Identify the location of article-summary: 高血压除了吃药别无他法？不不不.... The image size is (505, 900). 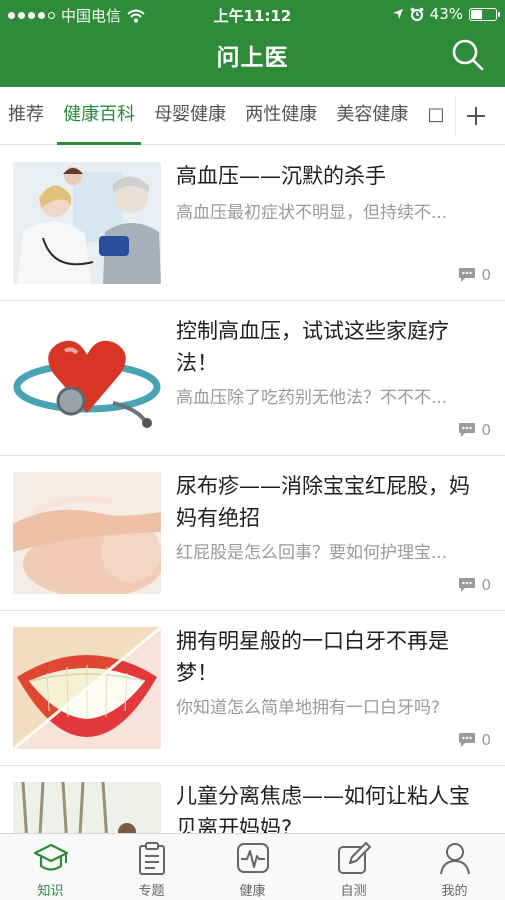
(312, 398).